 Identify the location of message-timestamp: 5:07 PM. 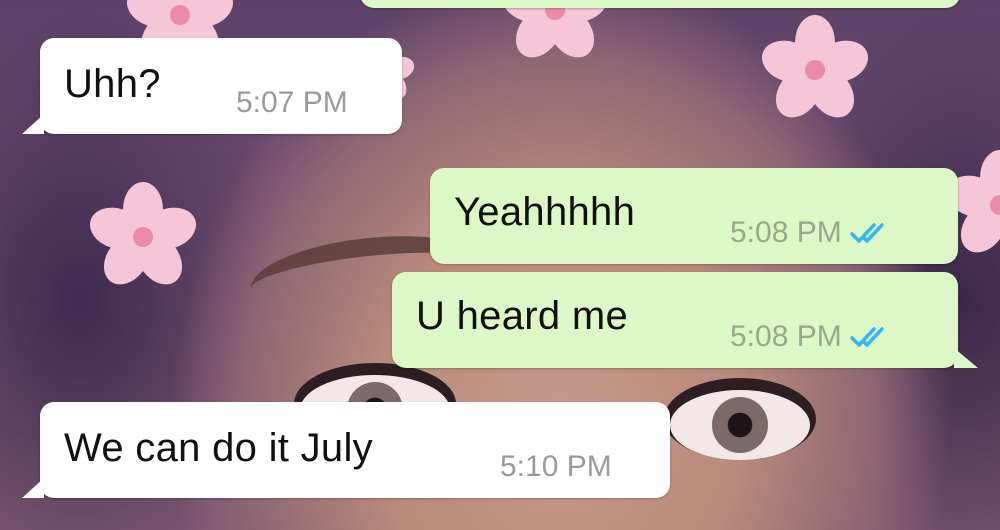
(292, 102).